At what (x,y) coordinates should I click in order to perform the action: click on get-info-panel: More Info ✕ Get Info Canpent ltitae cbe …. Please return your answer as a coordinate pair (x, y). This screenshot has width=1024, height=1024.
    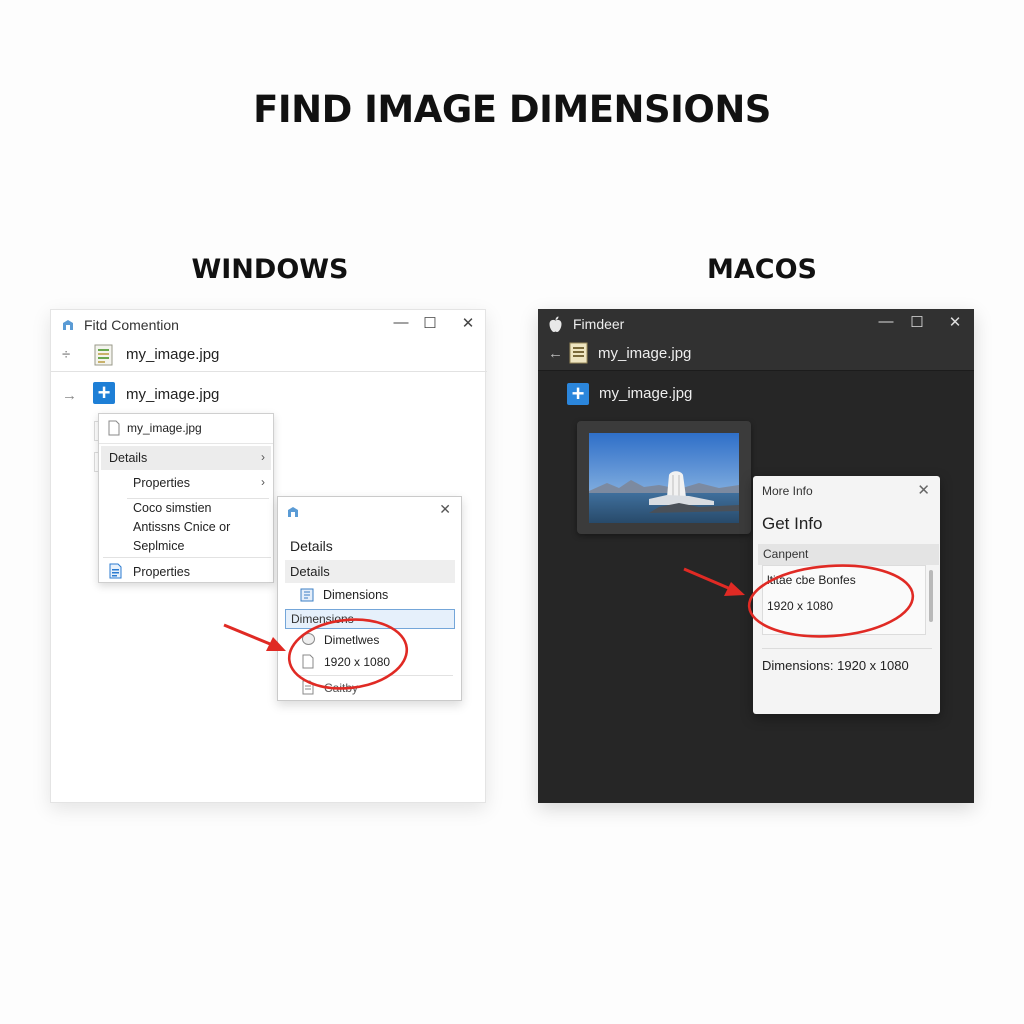
    Looking at the image, I should click on (846, 595).